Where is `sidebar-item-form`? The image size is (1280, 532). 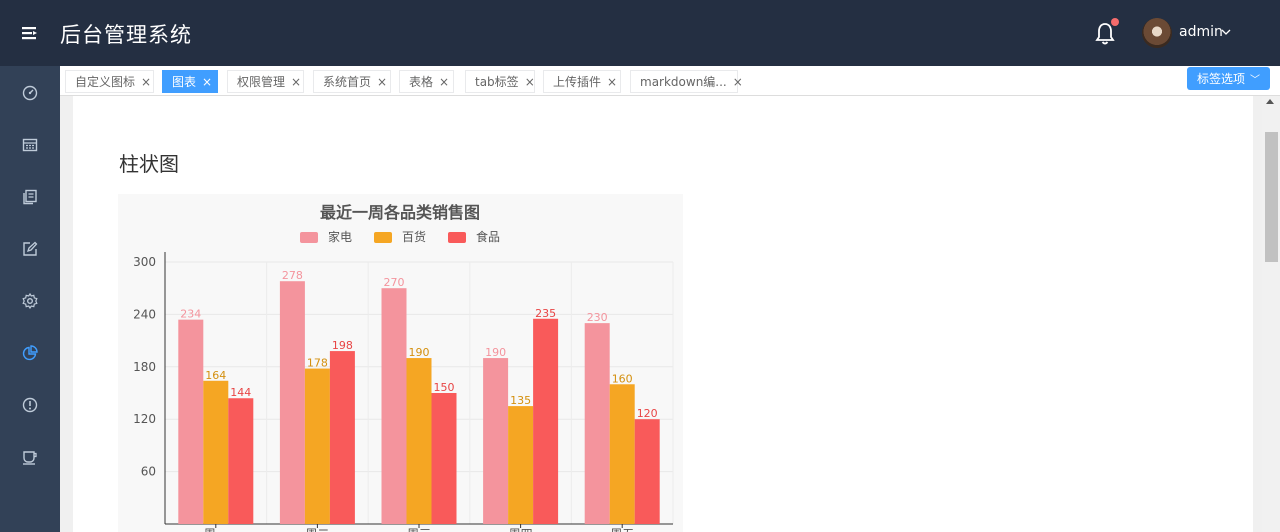
sidebar-item-form is located at coordinates (30, 249).